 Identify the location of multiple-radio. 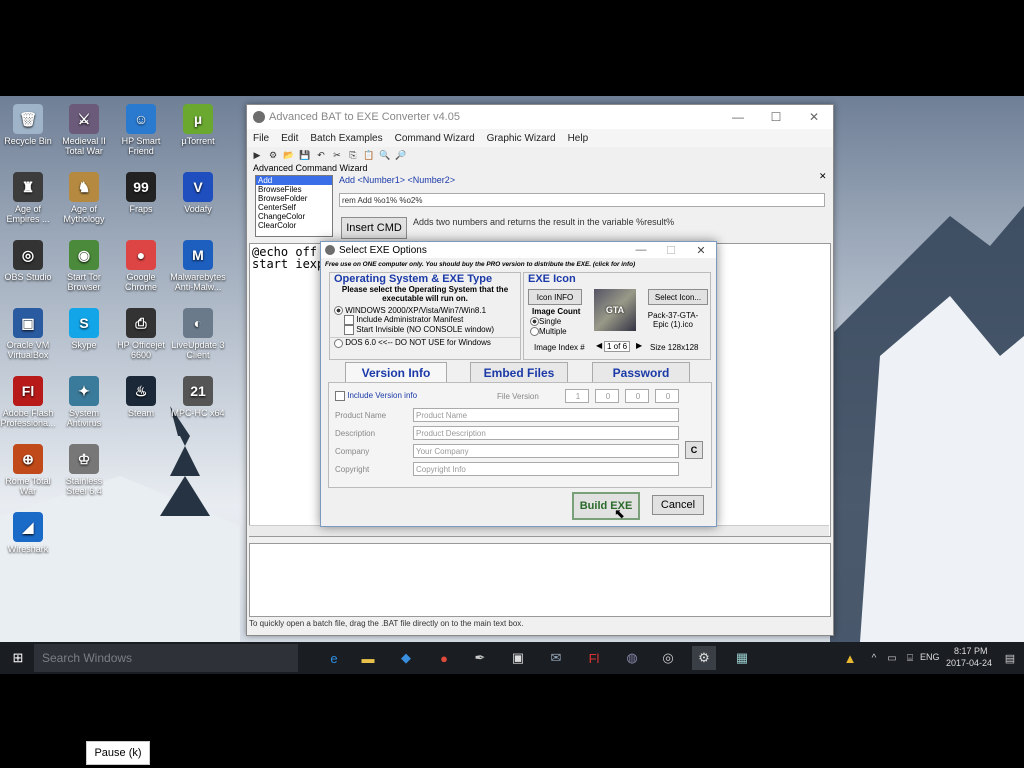
(534, 332).